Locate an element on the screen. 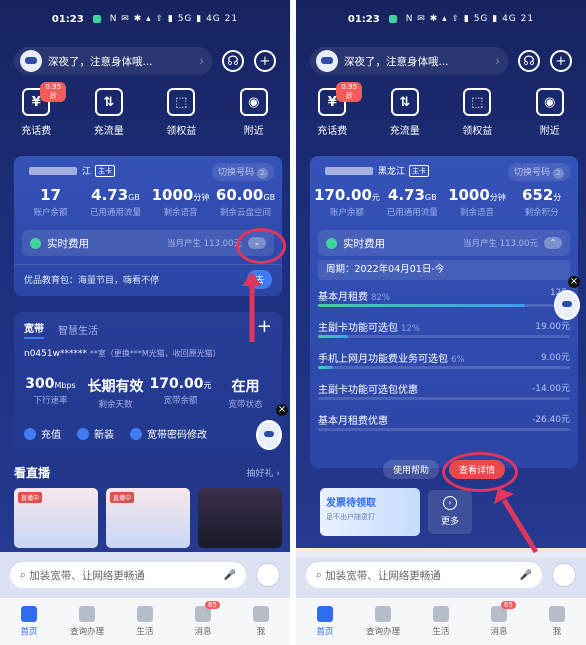 The image size is (586, 645). invoice-banner: 发票待领取 足不出户随意打 is located at coordinates (370, 512).